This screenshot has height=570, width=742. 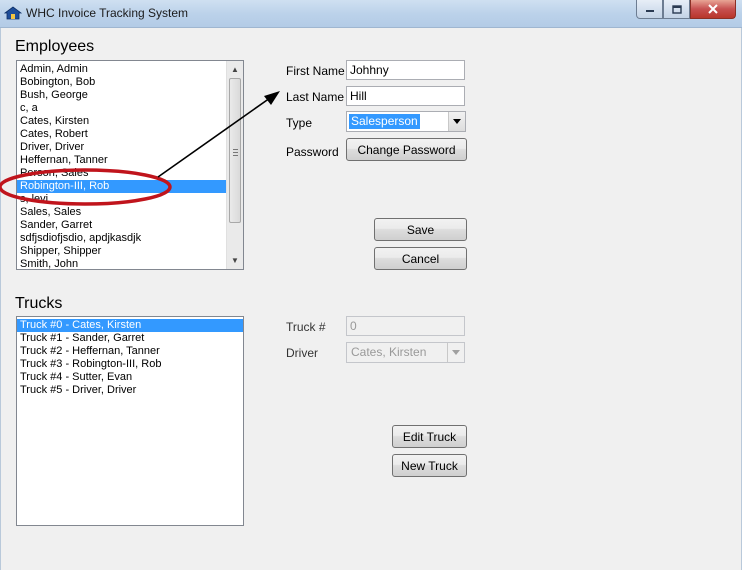 What do you see at coordinates (406, 149) in the screenshot?
I see `change-password-button: Change Password` at bounding box center [406, 149].